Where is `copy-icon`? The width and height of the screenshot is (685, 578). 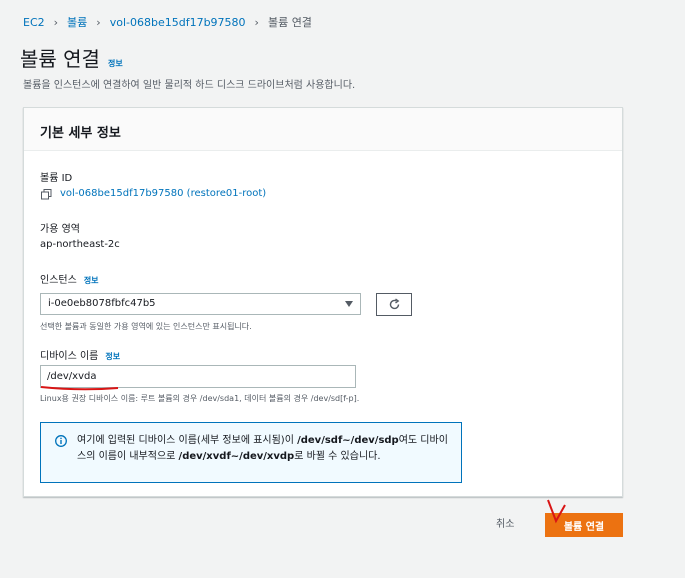 copy-icon is located at coordinates (46, 194).